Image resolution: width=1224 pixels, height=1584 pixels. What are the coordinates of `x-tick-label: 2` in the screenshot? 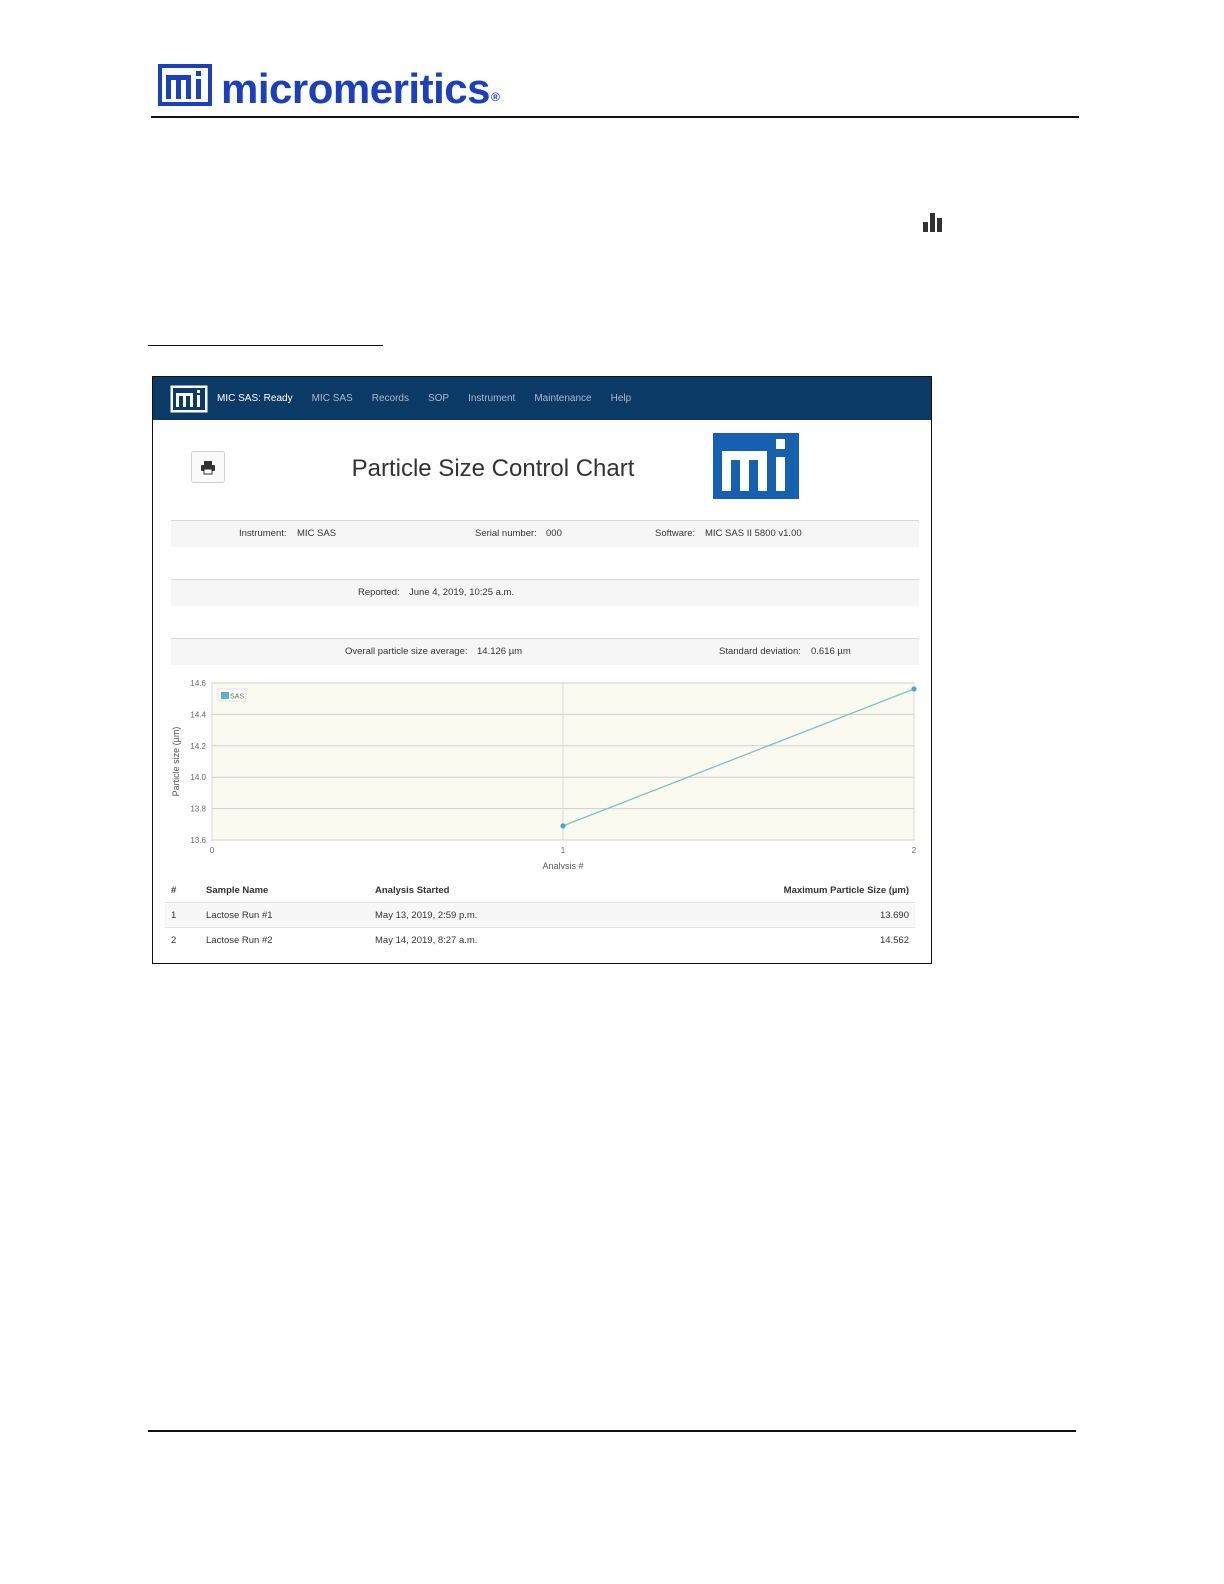 It's located at (914, 850).